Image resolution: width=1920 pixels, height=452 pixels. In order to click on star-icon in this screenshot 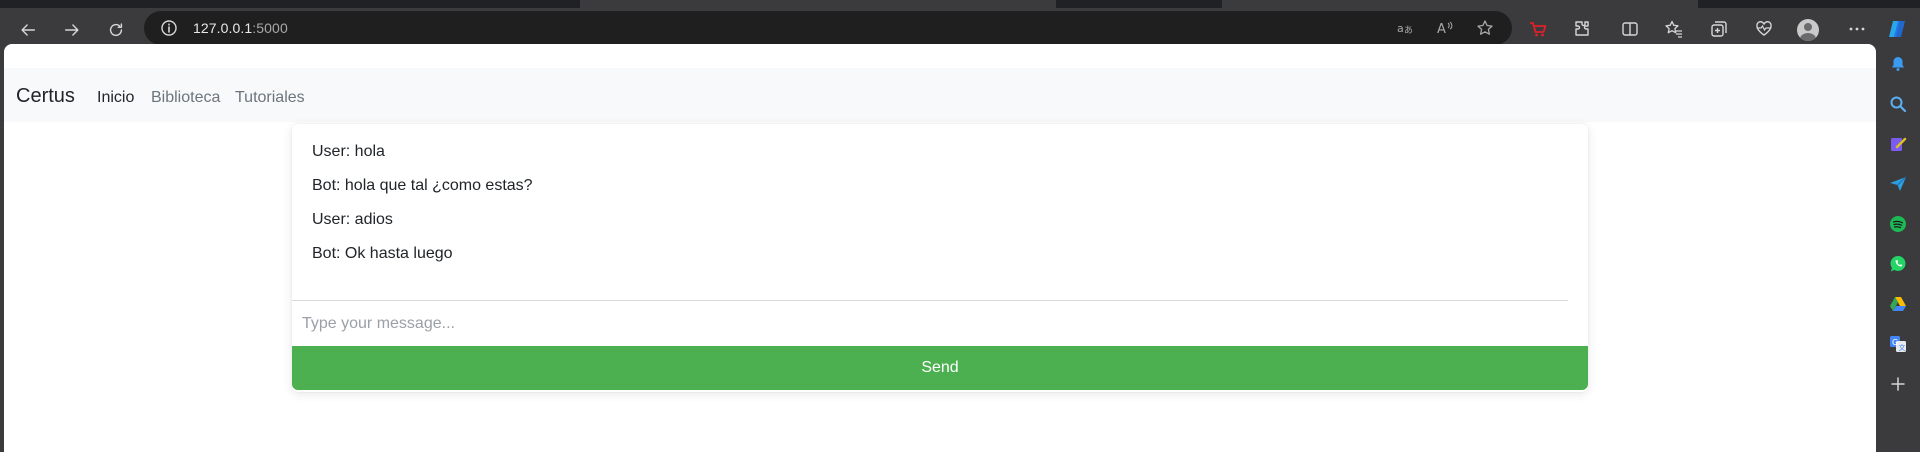, I will do `click(1485, 27)`.